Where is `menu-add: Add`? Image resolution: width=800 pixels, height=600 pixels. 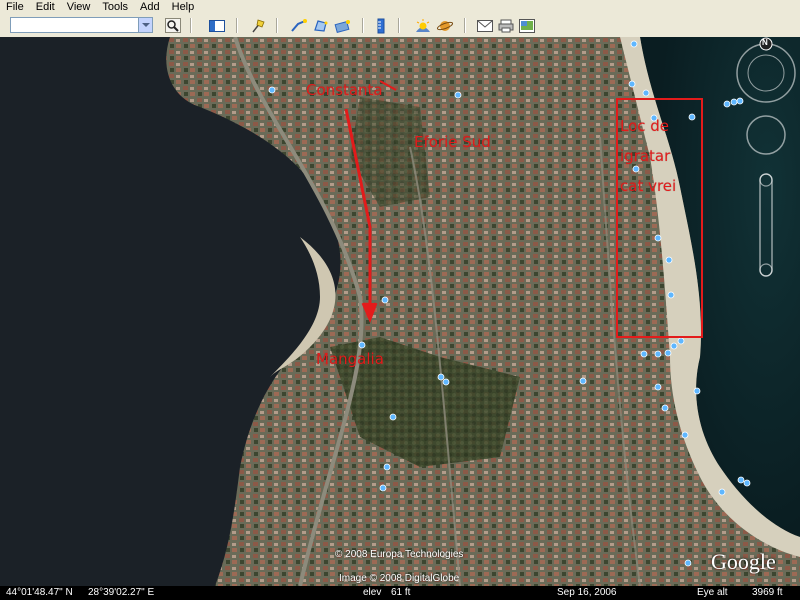
menu-add: Add is located at coordinates (150, 7).